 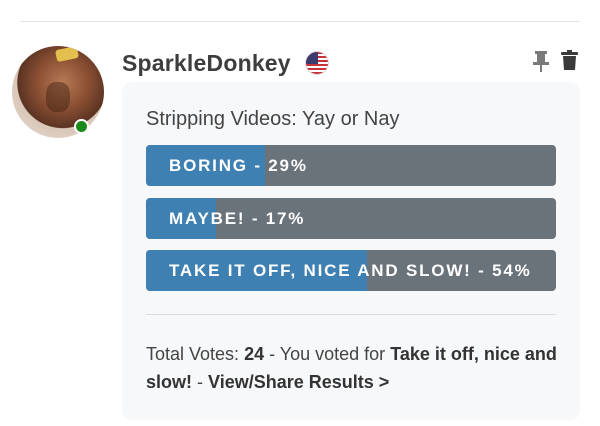 What do you see at coordinates (237, 218) in the screenshot?
I see `poll-option-label: MAYBE! - 17%` at bounding box center [237, 218].